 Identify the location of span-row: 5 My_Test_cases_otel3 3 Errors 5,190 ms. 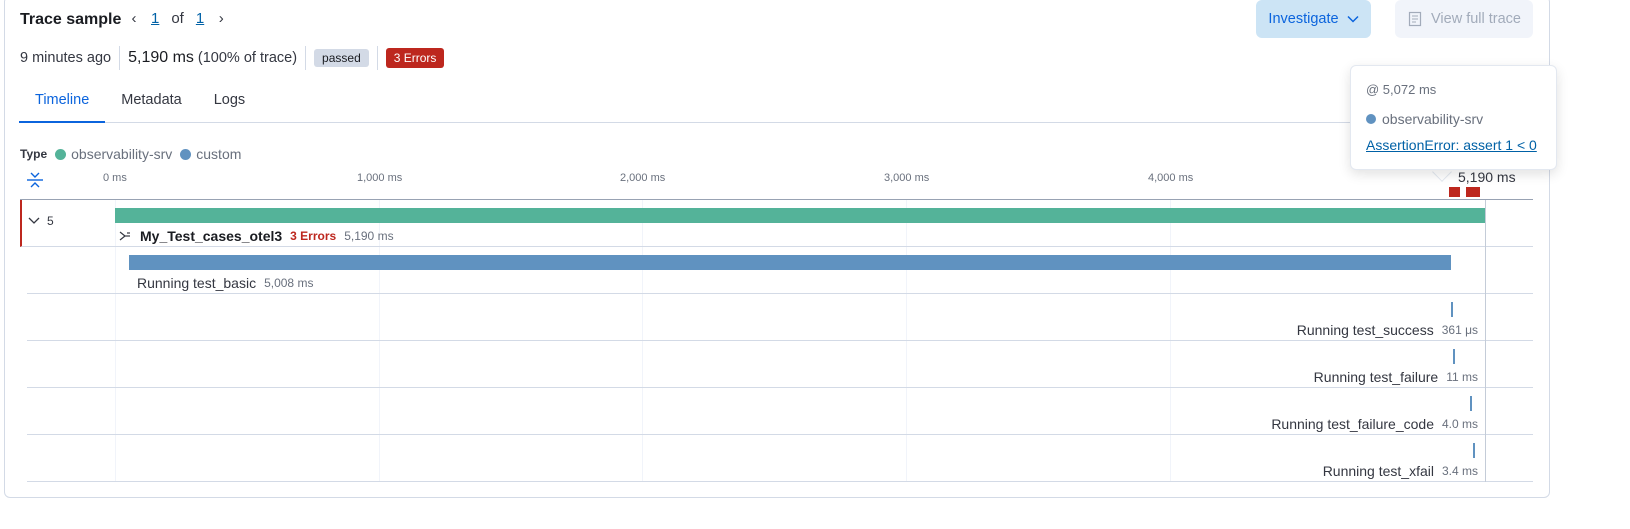
(776, 223).